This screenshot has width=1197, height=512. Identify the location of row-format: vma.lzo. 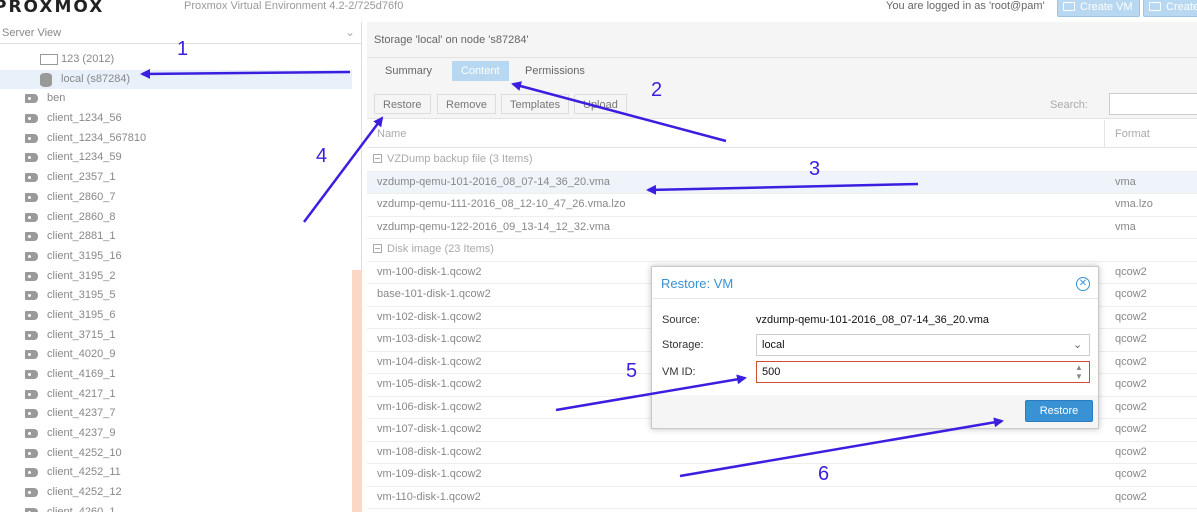
(1134, 204).